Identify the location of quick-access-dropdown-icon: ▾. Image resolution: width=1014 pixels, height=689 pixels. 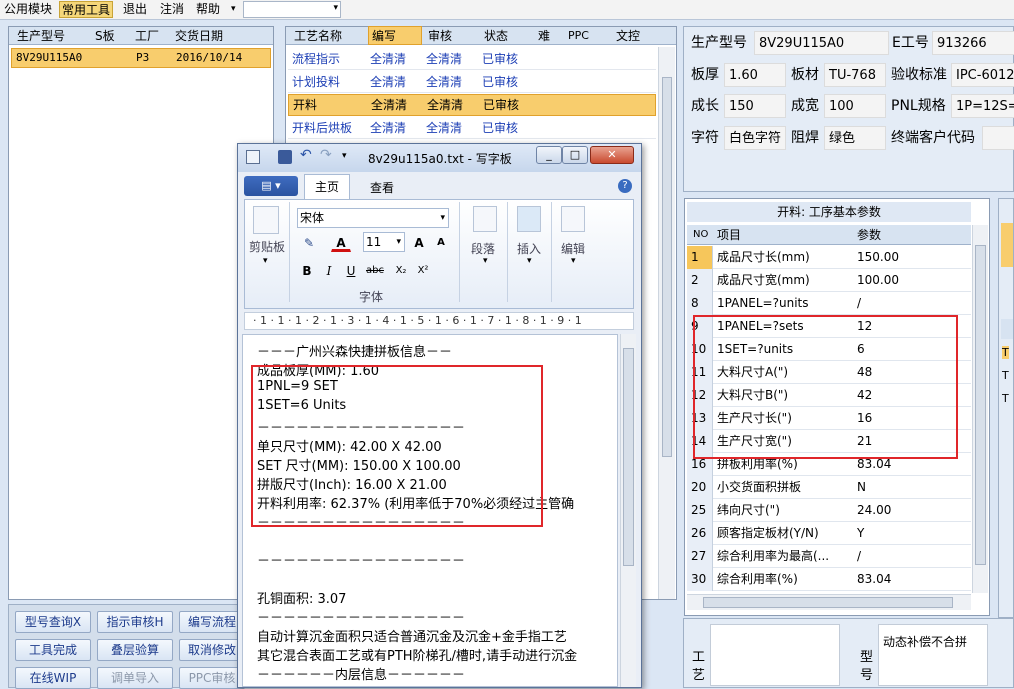
(344, 156).